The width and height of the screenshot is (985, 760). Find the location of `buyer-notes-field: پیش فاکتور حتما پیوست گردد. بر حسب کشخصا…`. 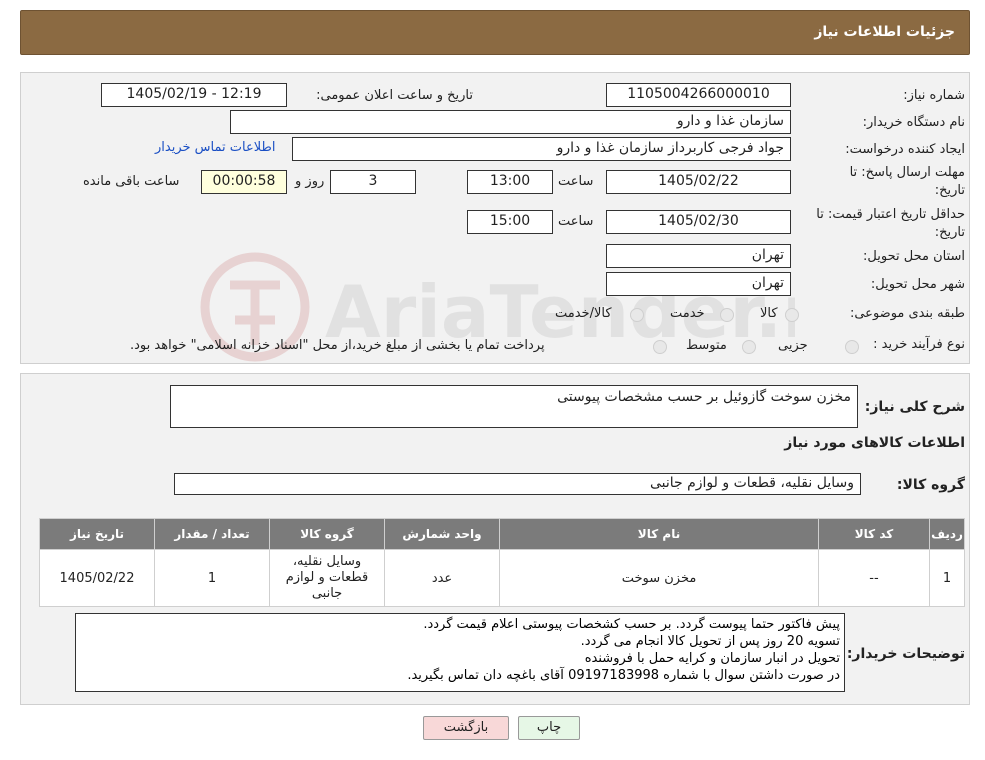

buyer-notes-field: پیش فاکتور حتما پیوست گردد. بر حسب کشخصا… is located at coordinates (460, 652).